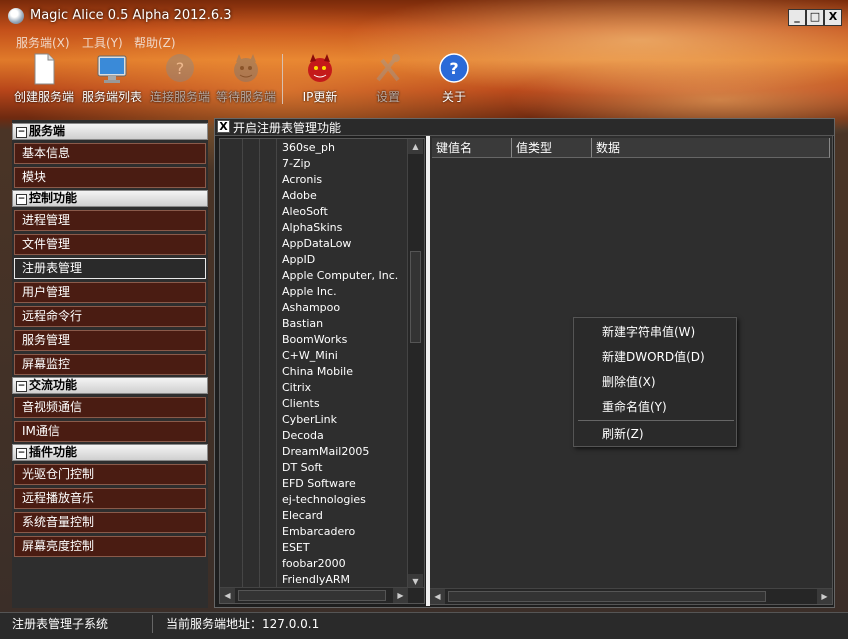 Image resolution: width=848 pixels, height=639 pixels. Describe the element at coordinates (308, 148) in the screenshot. I see `tree-item: 360se_ph` at that location.